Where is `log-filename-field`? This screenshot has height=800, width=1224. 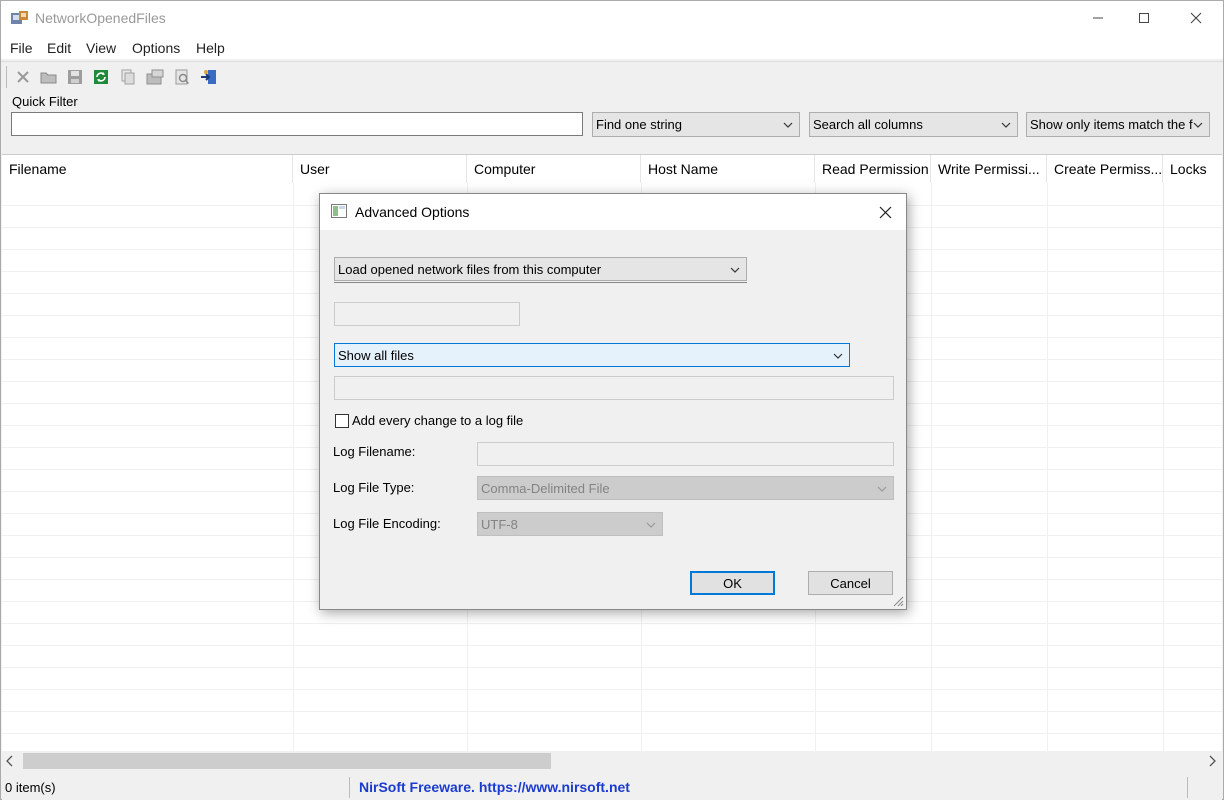 log-filename-field is located at coordinates (685, 454).